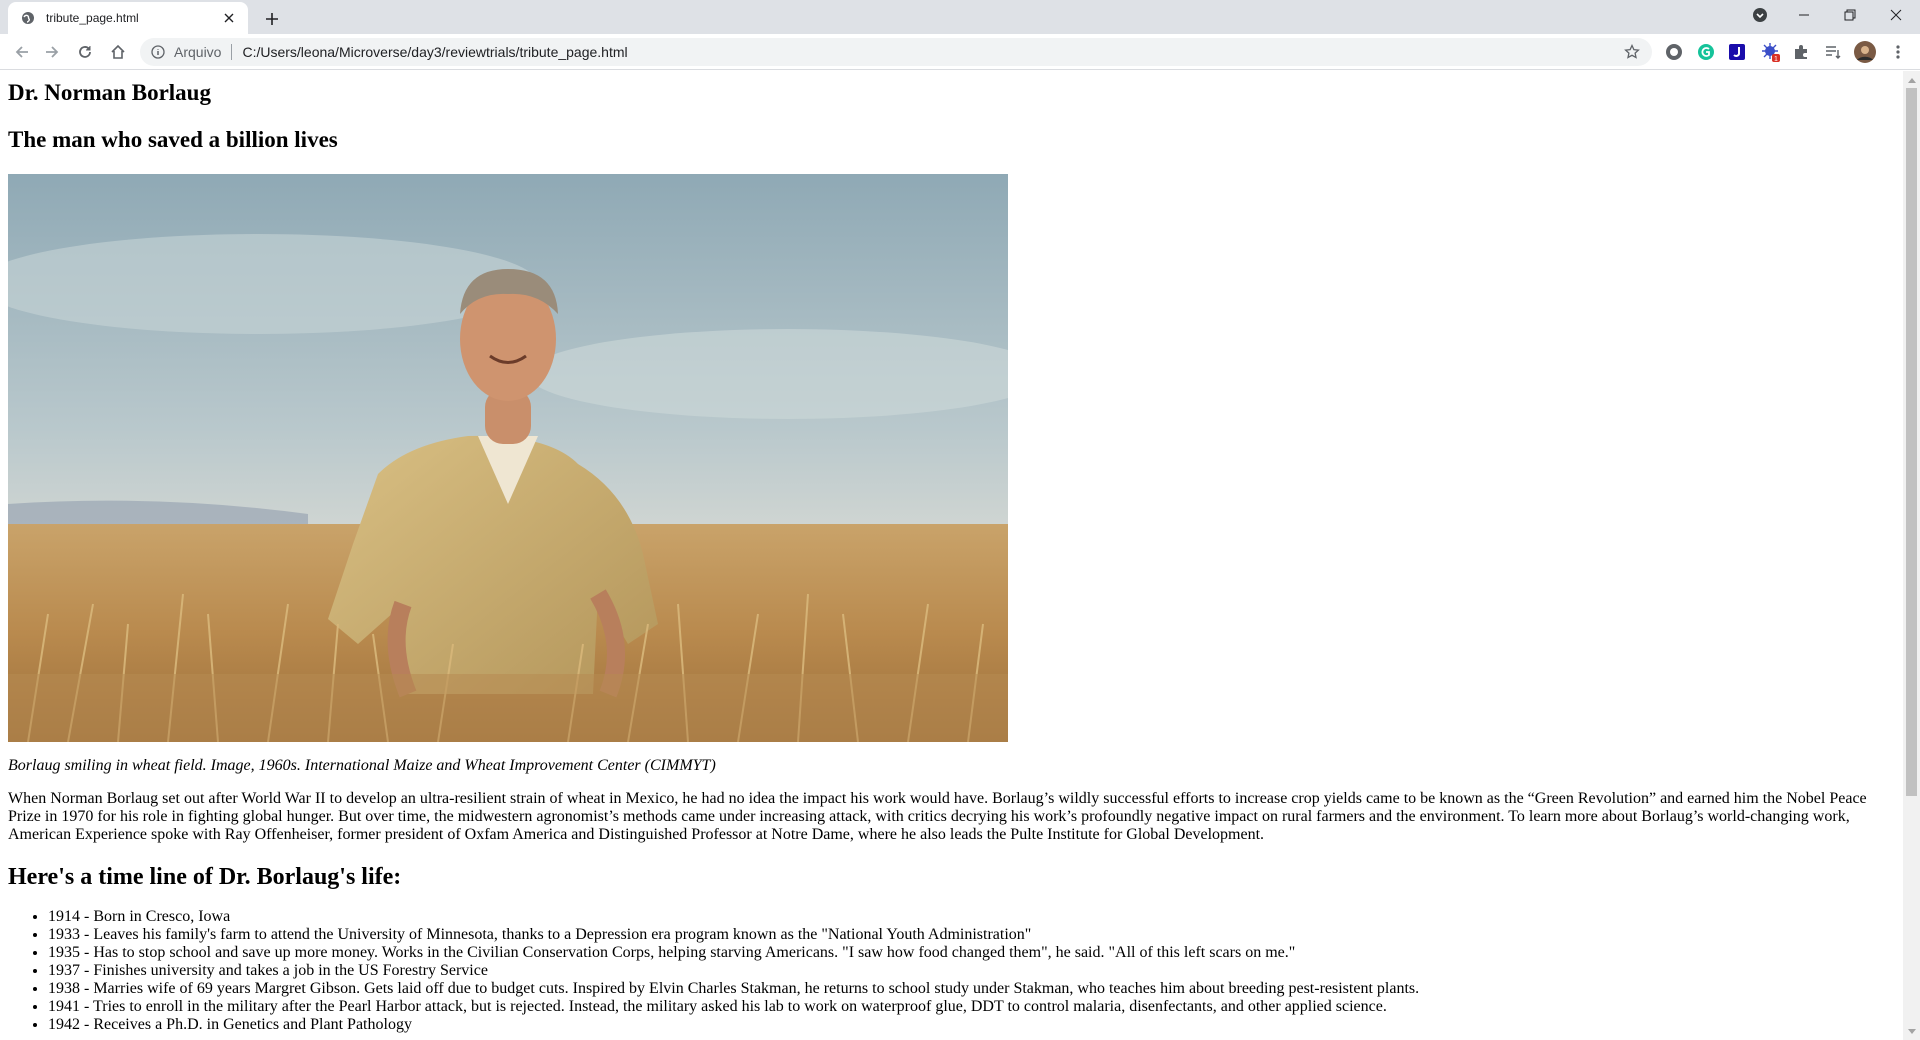 Image resolution: width=1920 pixels, height=1040 pixels. Describe the element at coordinates (85, 52) in the screenshot. I see `reload-icon` at that location.